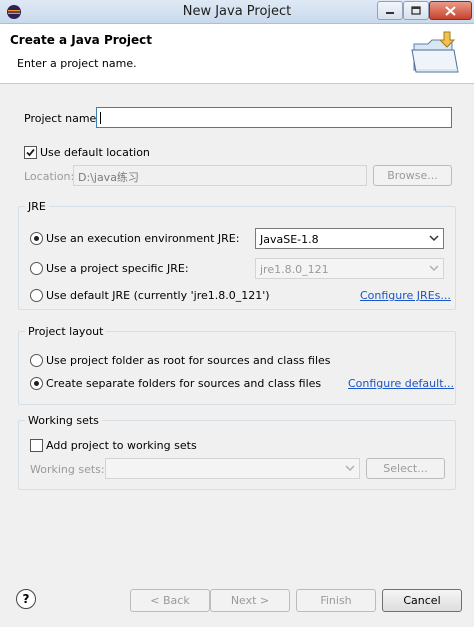 The width and height of the screenshot is (474, 627). I want to click on back-button-label: < Back, so click(170, 600).